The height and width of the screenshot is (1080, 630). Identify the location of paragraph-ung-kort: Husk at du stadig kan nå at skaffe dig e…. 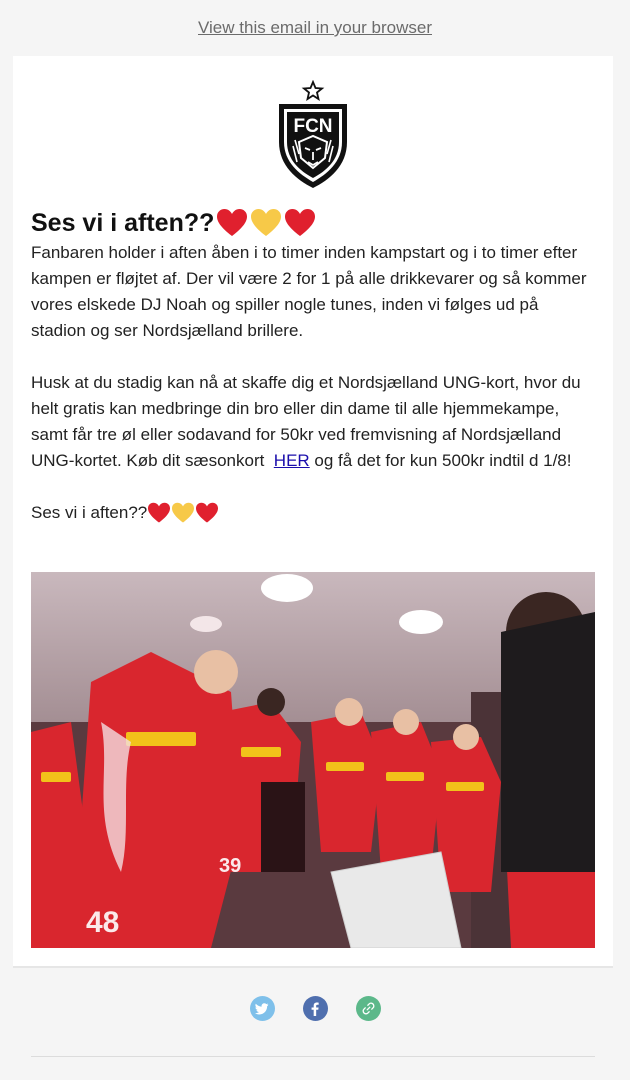
(314, 422).